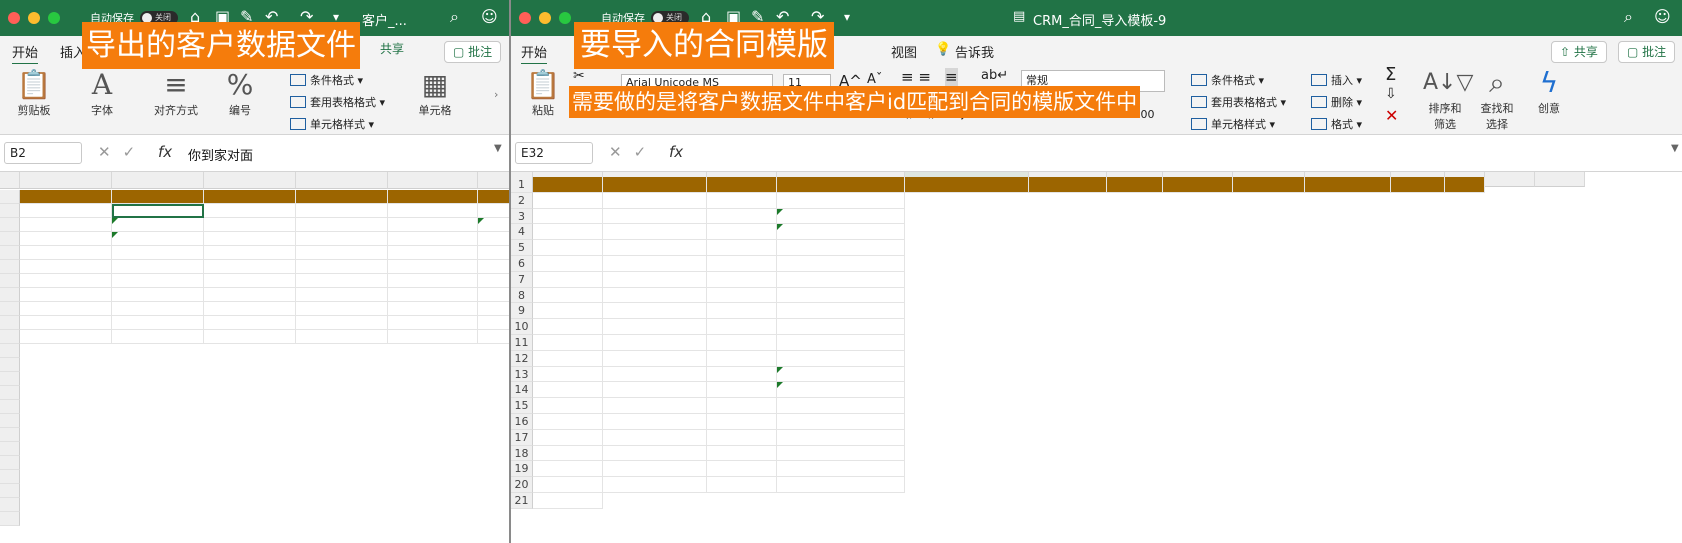 The width and height of the screenshot is (1682, 543). Describe the element at coordinates (525, 18) in the screenshot. I see `close-window-button` at that location.